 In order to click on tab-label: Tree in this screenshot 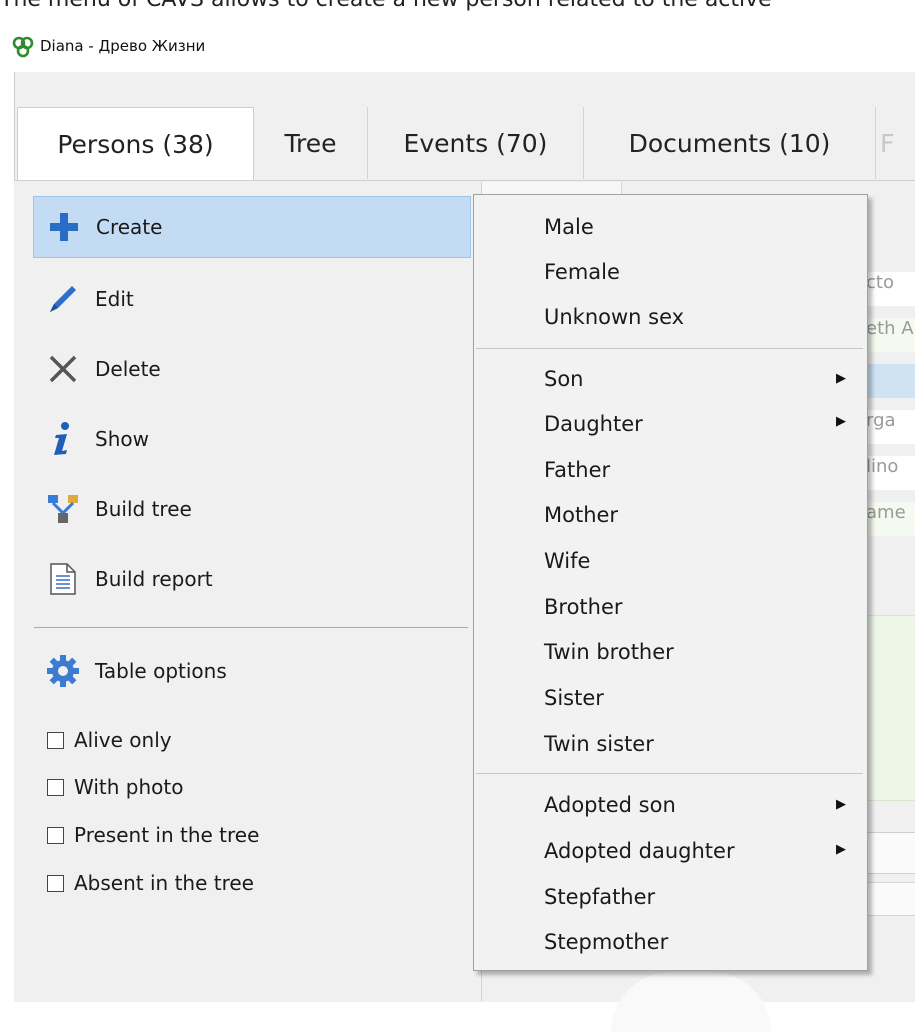, I will do `click(310, 143)`.